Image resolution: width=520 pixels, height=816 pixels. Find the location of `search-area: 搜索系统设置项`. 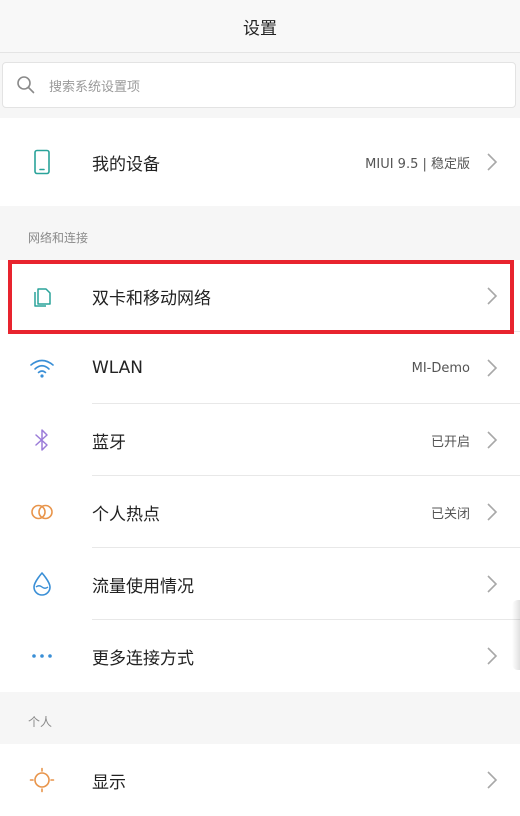

search-area: 搜索系统设置项 is located at coordinates (260, 85).